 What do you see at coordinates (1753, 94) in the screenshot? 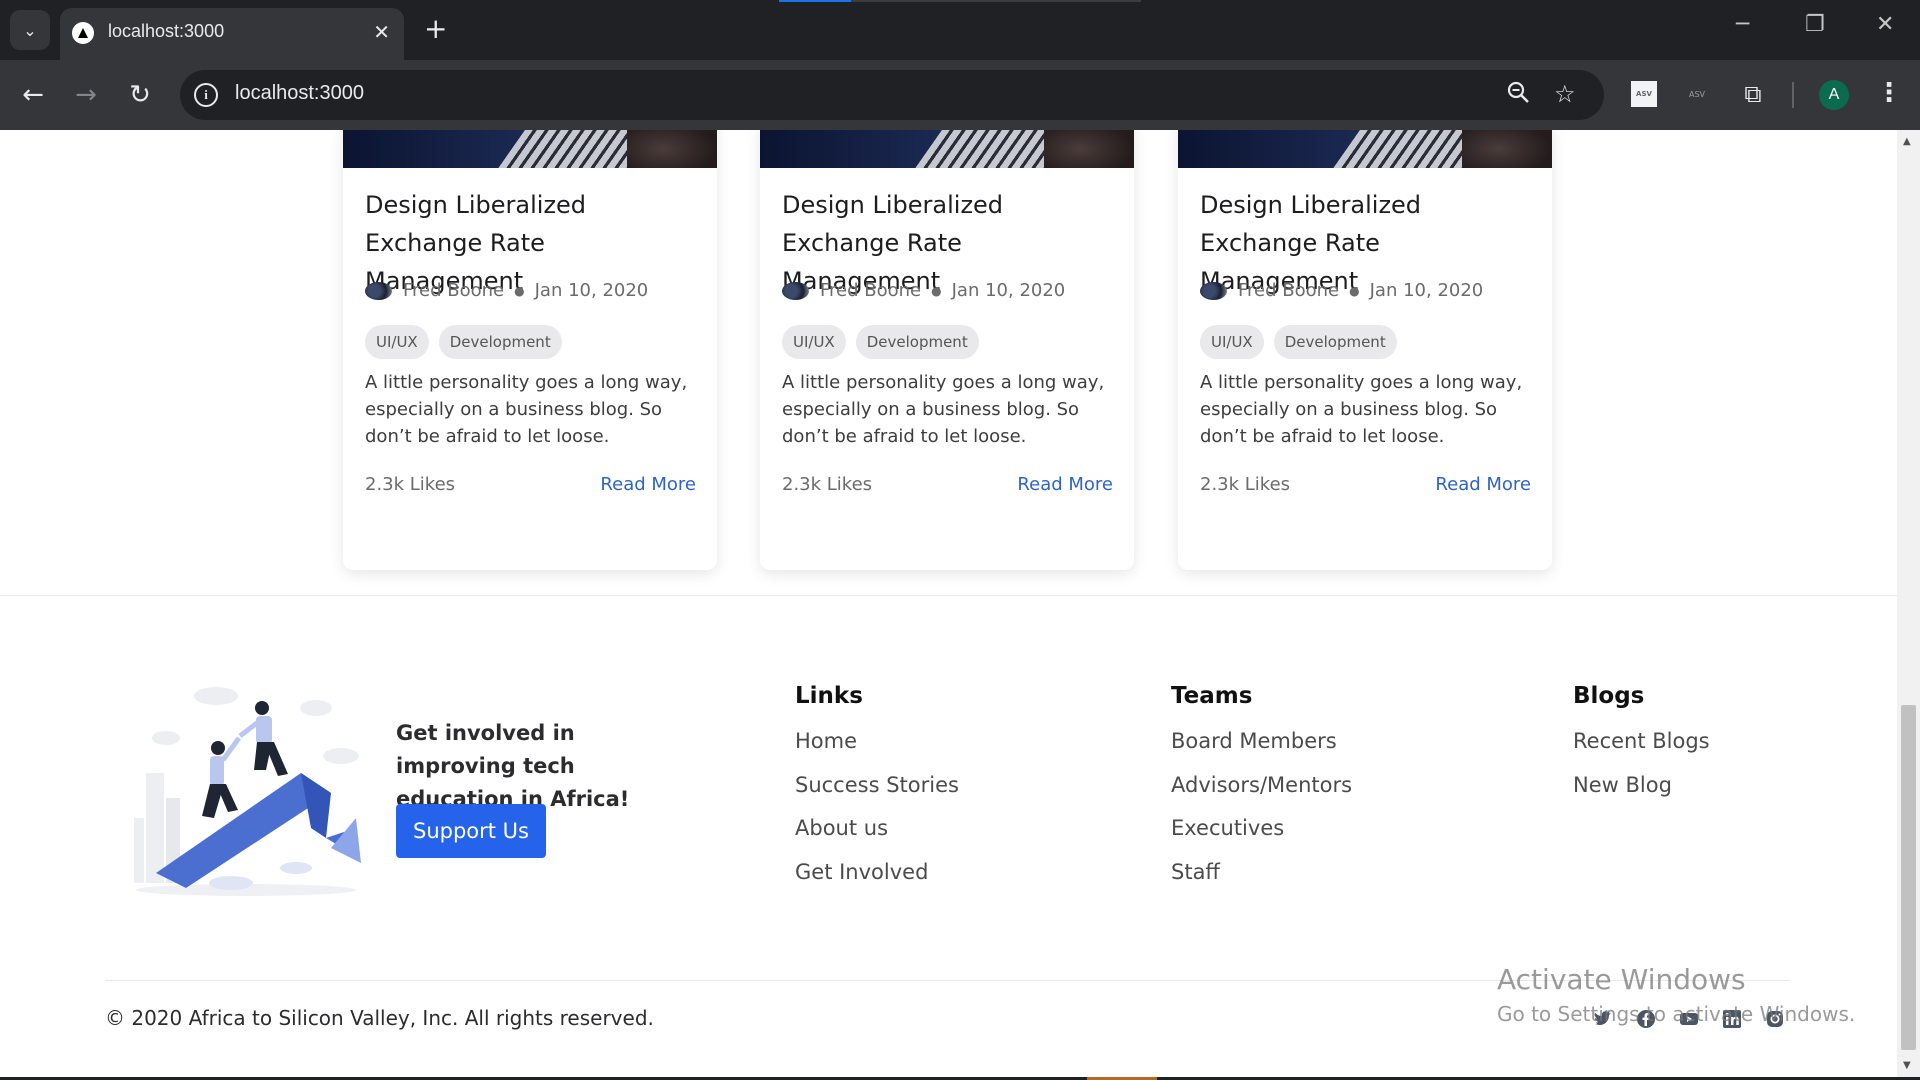
I see `extensions-puzzle-icon: ⧉` at bounding box center [1753, 94].